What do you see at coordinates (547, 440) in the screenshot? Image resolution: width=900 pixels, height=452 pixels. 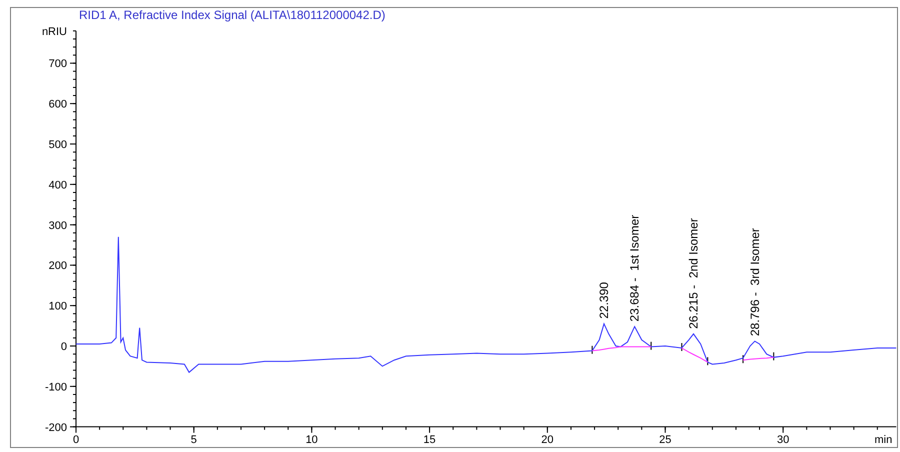 I see `axis-tick-label: 20` at bounding box center [547, 440].